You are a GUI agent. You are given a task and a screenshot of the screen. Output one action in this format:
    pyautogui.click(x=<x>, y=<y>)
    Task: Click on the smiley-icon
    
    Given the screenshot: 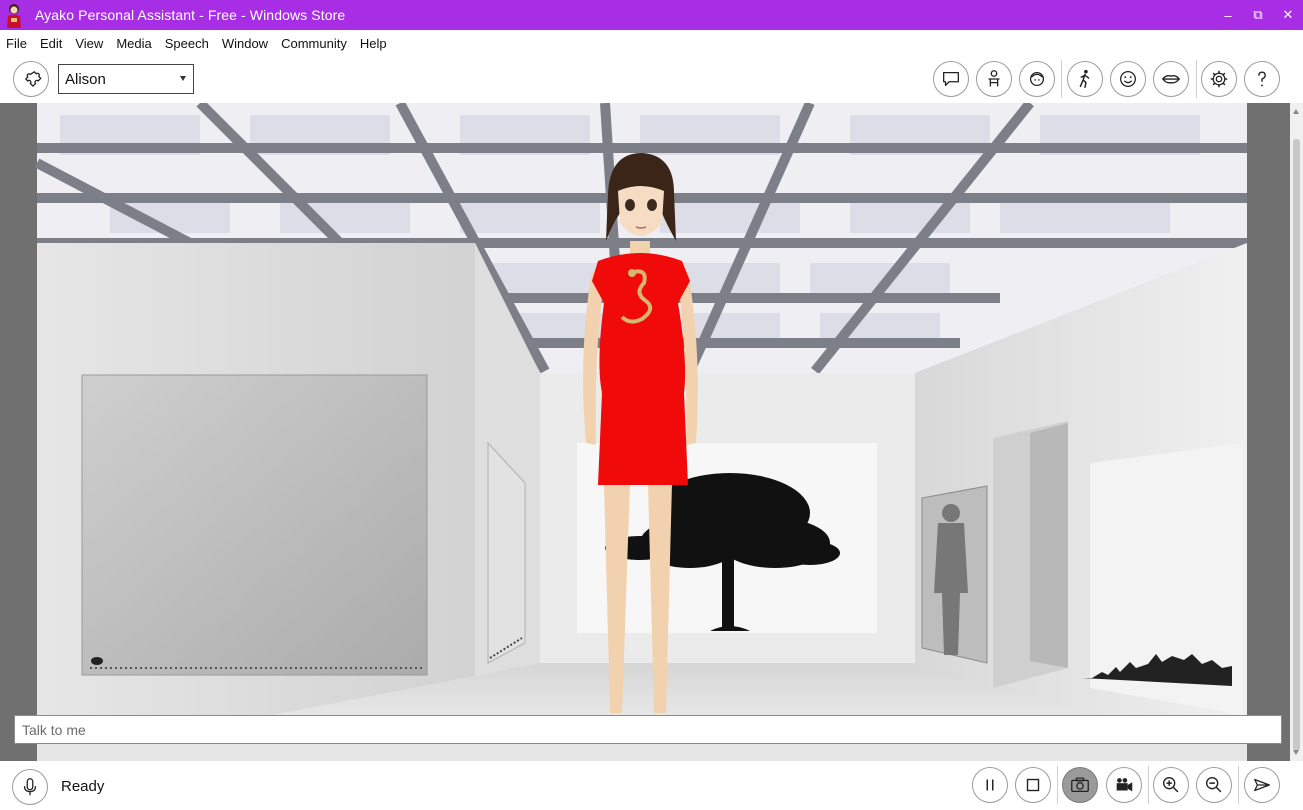 What is the action you would take?
    pyautogui.click(x=1128, y=79)
    